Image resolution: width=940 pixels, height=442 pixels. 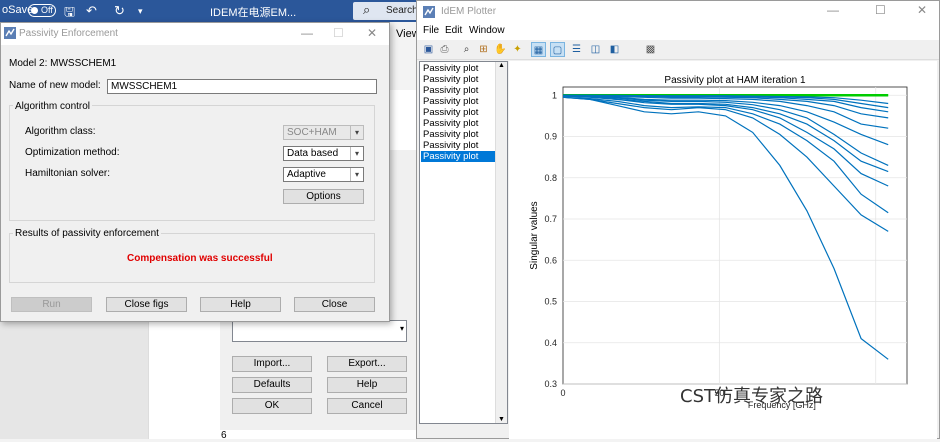 What do you see at coordinates (224, 435) in the screenshot?
I see `page-number: 6` at bounding box center [224, 435].